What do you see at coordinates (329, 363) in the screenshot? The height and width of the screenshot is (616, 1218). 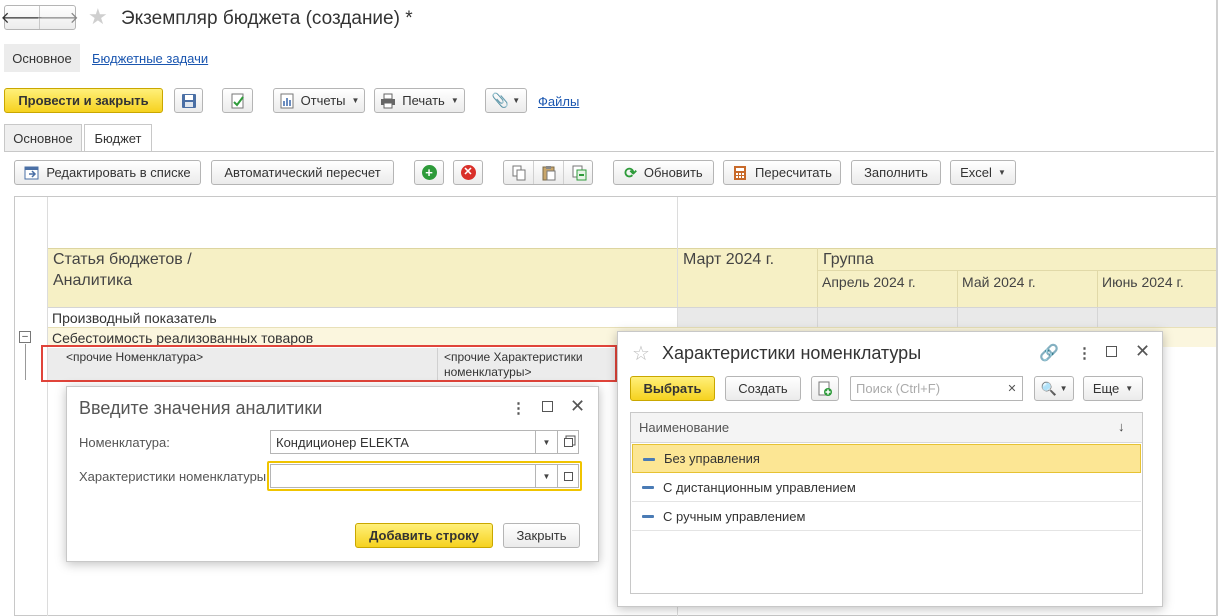 I see `highlight-frame` at bounding box center [329, 363].